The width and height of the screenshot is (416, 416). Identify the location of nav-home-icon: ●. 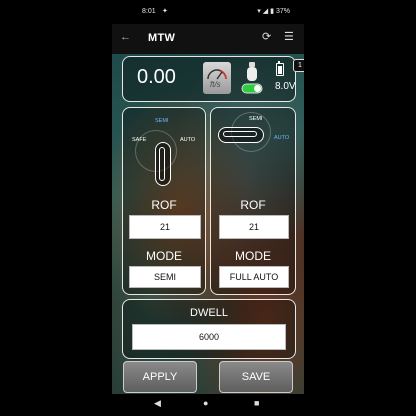
(205, 403).